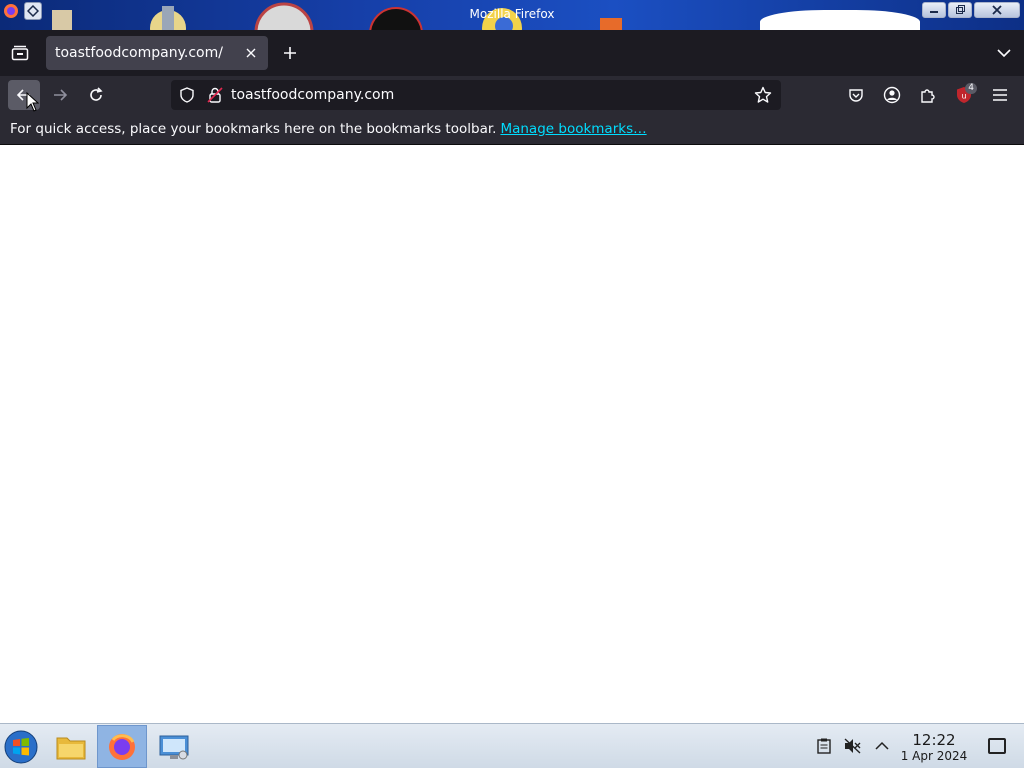 This screenshot has height=768, width=1024. What do you see at coordinates (971, 88) in the screenshot?
I see `extension-badge: 4` at bounding box center [971, 88].